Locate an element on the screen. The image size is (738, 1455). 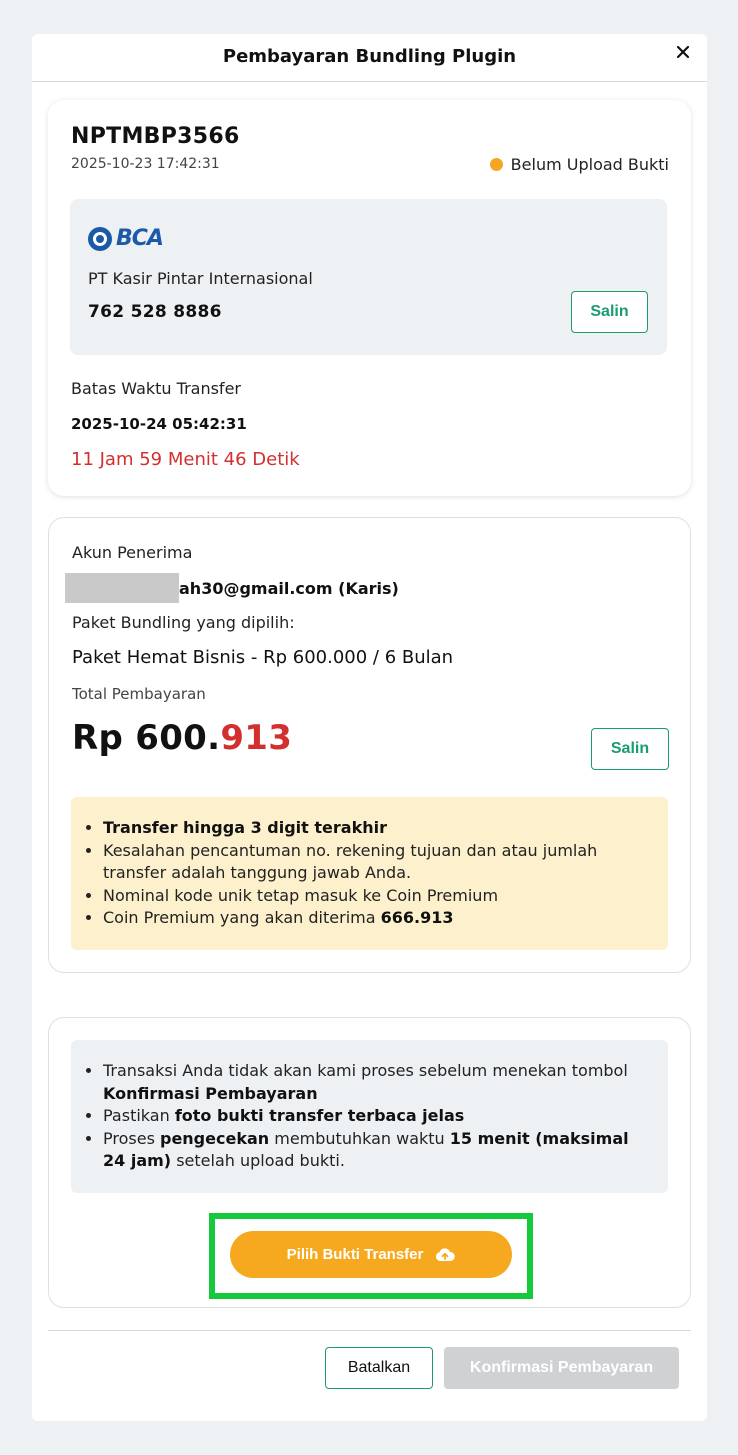
upload-button-label: Pilih Bukti Transfer is located at coordinates (355, 1254).